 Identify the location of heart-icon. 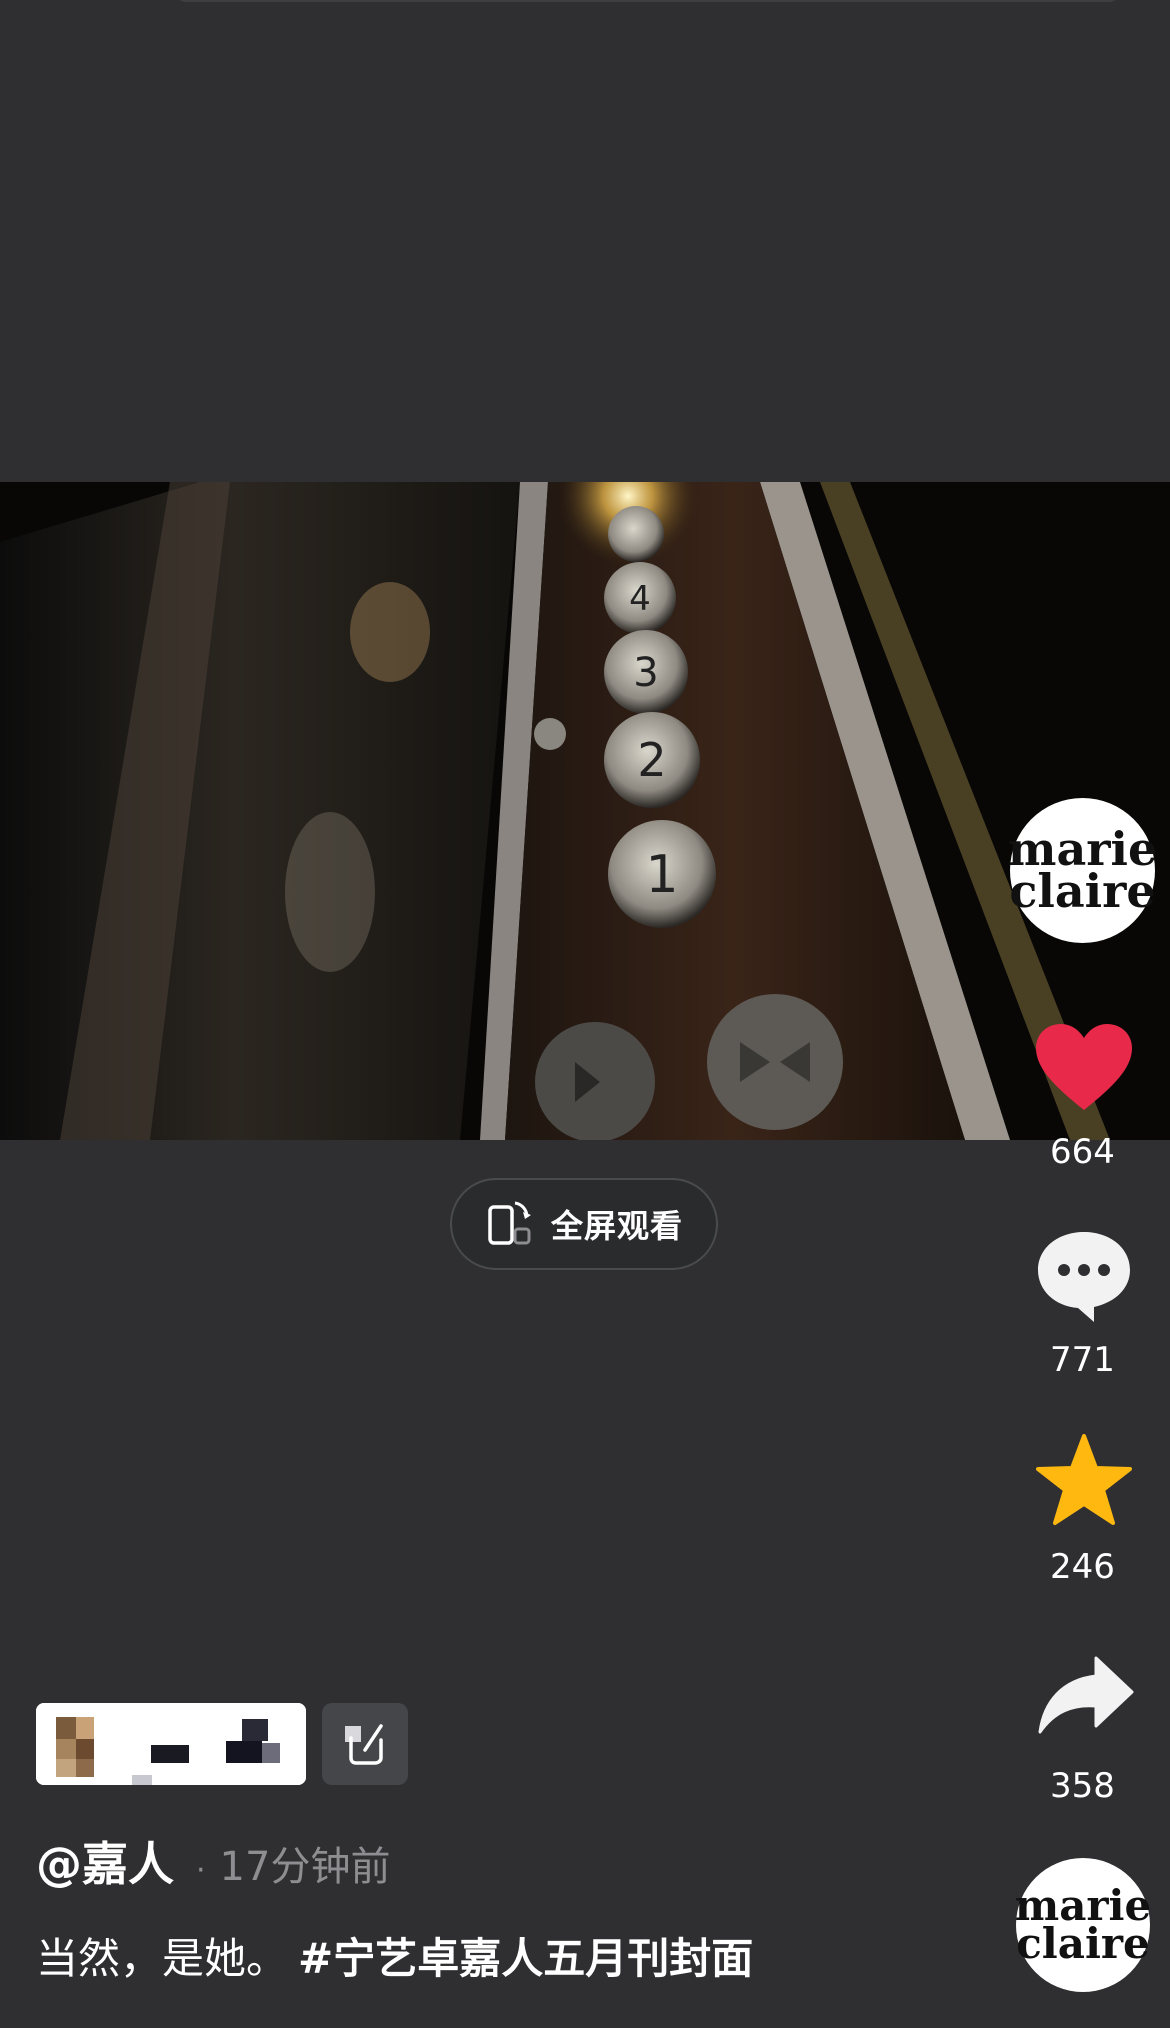
(1084, 1071).